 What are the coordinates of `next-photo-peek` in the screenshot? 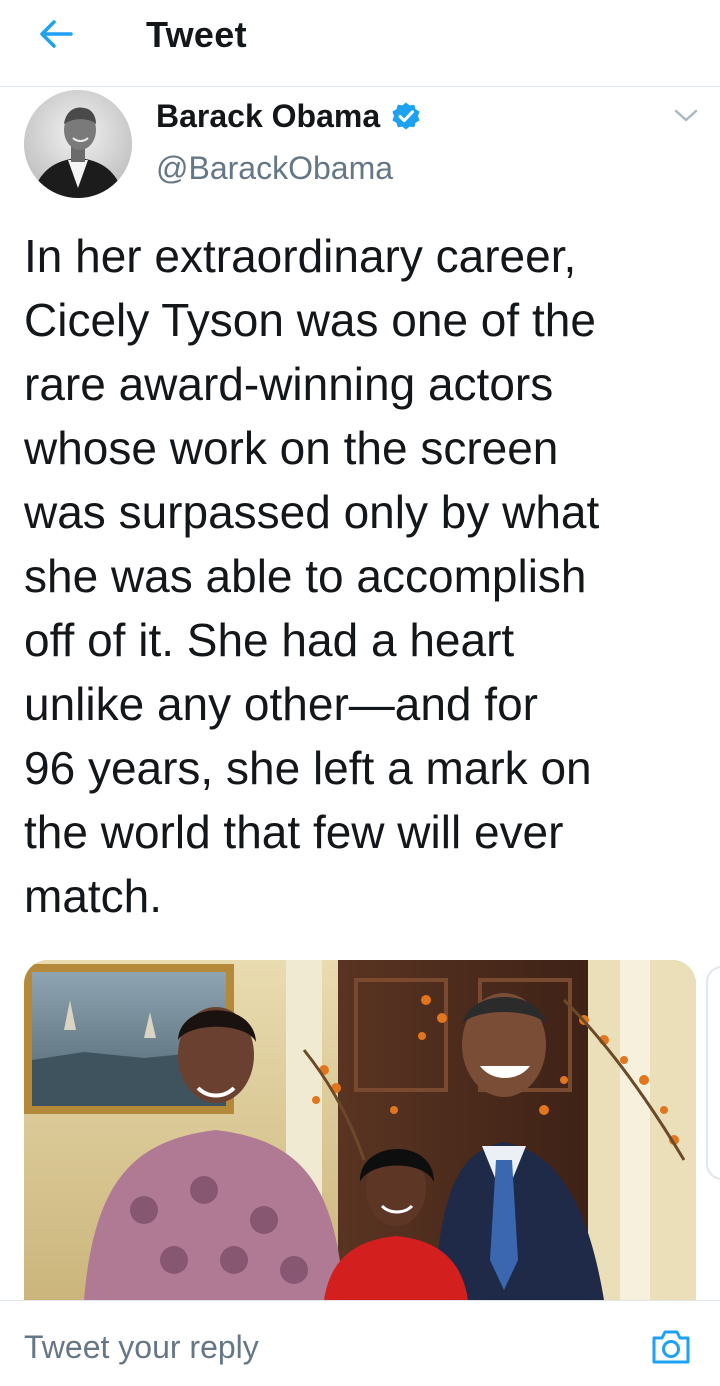 It's located at (713, 1073).